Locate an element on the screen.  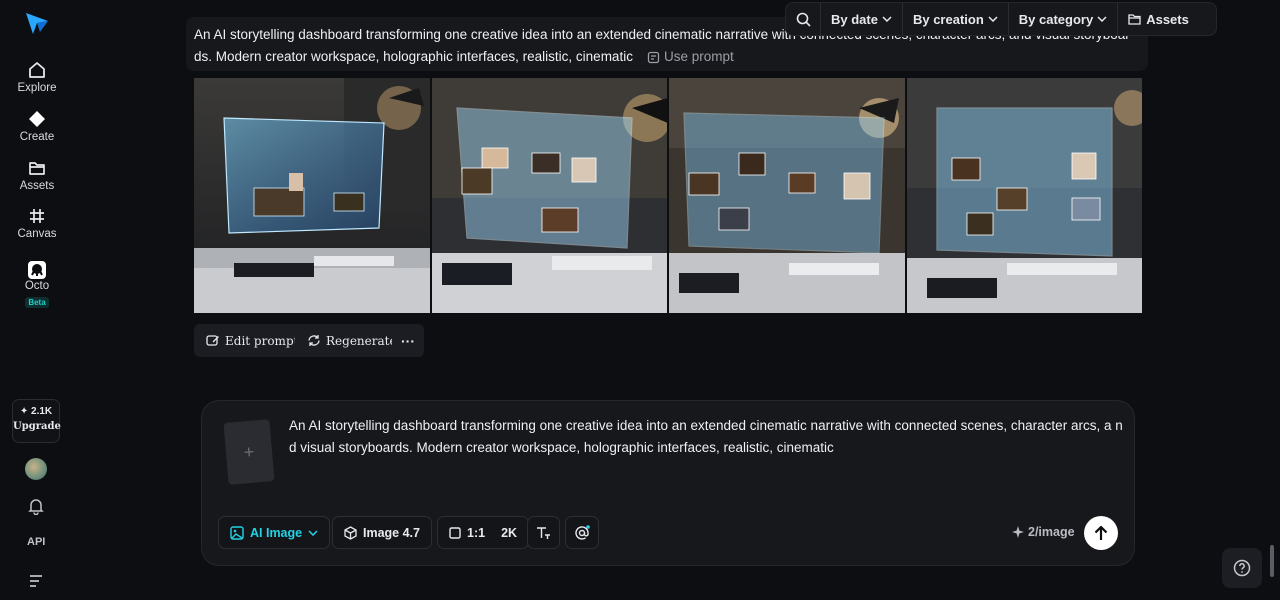
assets-button: Assets is located at coordinates (1158, 19).